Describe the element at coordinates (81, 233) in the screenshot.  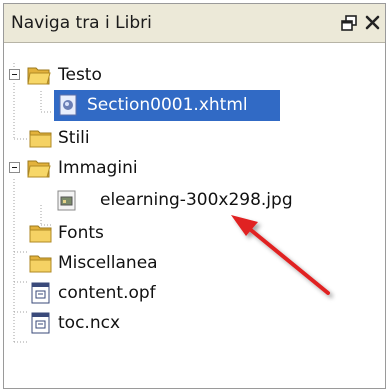
I see `tree-item-label: Fonts` at that location.